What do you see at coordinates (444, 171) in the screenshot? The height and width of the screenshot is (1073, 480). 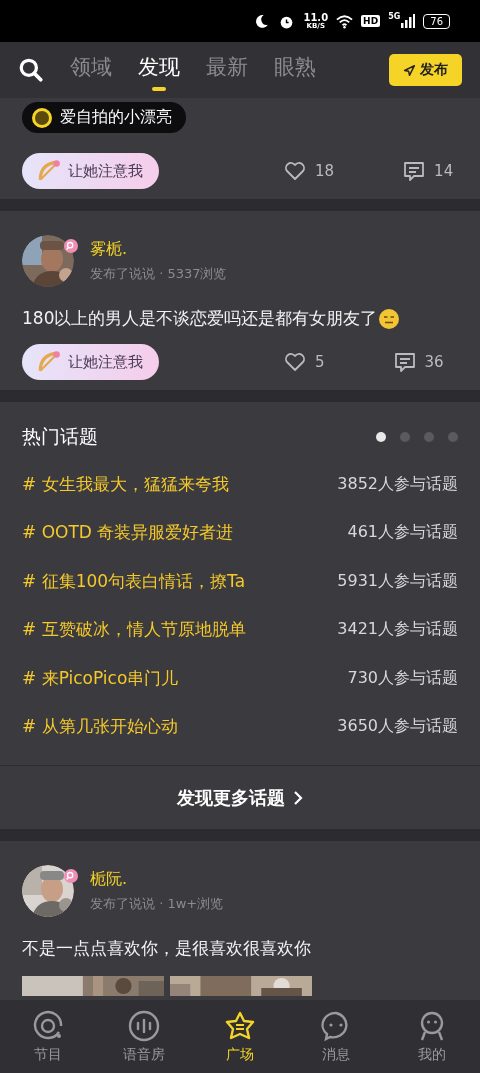 I see `comment-count: 14` at bounding box center [444, 171].